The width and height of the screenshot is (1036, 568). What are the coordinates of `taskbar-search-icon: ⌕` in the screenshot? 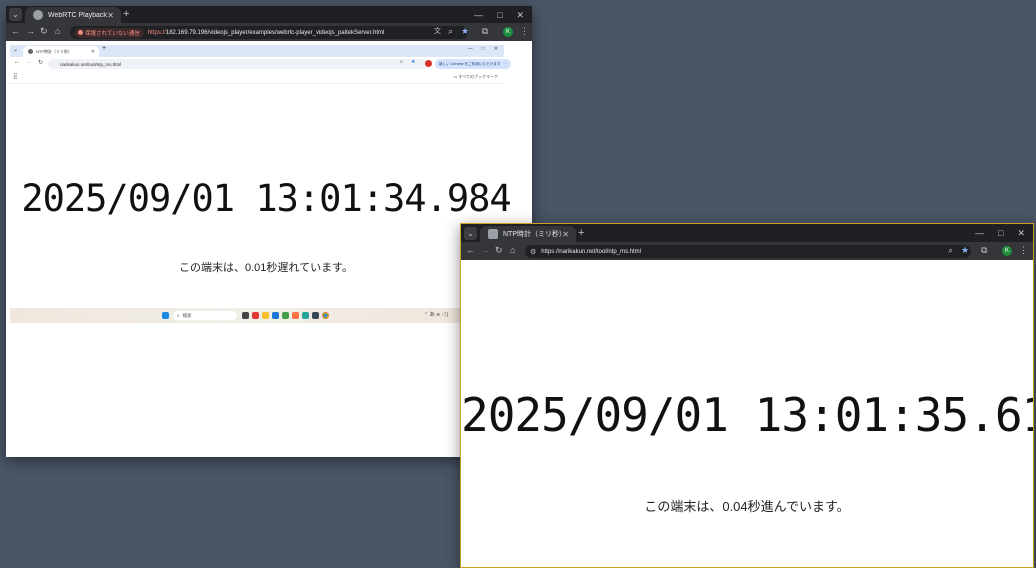 It's located at (178, 315).